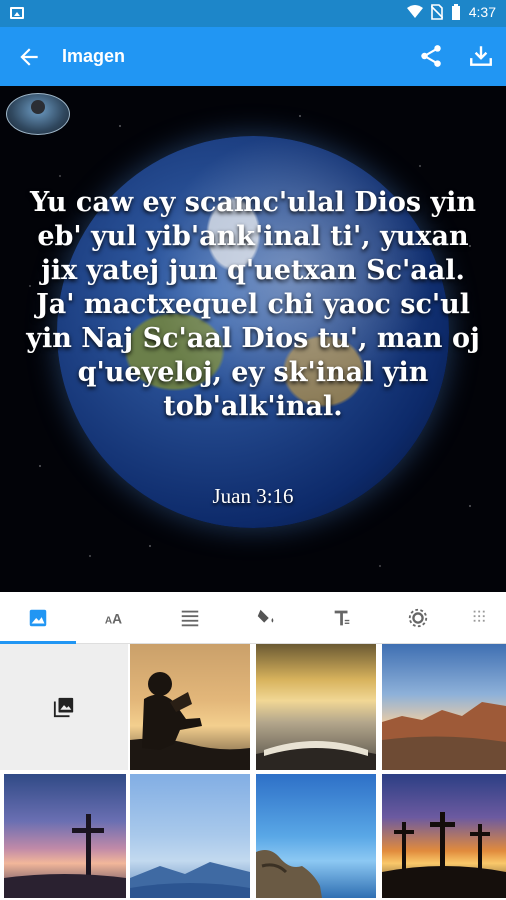 The height and width of the screenshot is (900, 506). What do you see at coordinates (444, 836) in the screenshot?
I see `background-thumb-three-crosses` at bounding box center [444, 836].